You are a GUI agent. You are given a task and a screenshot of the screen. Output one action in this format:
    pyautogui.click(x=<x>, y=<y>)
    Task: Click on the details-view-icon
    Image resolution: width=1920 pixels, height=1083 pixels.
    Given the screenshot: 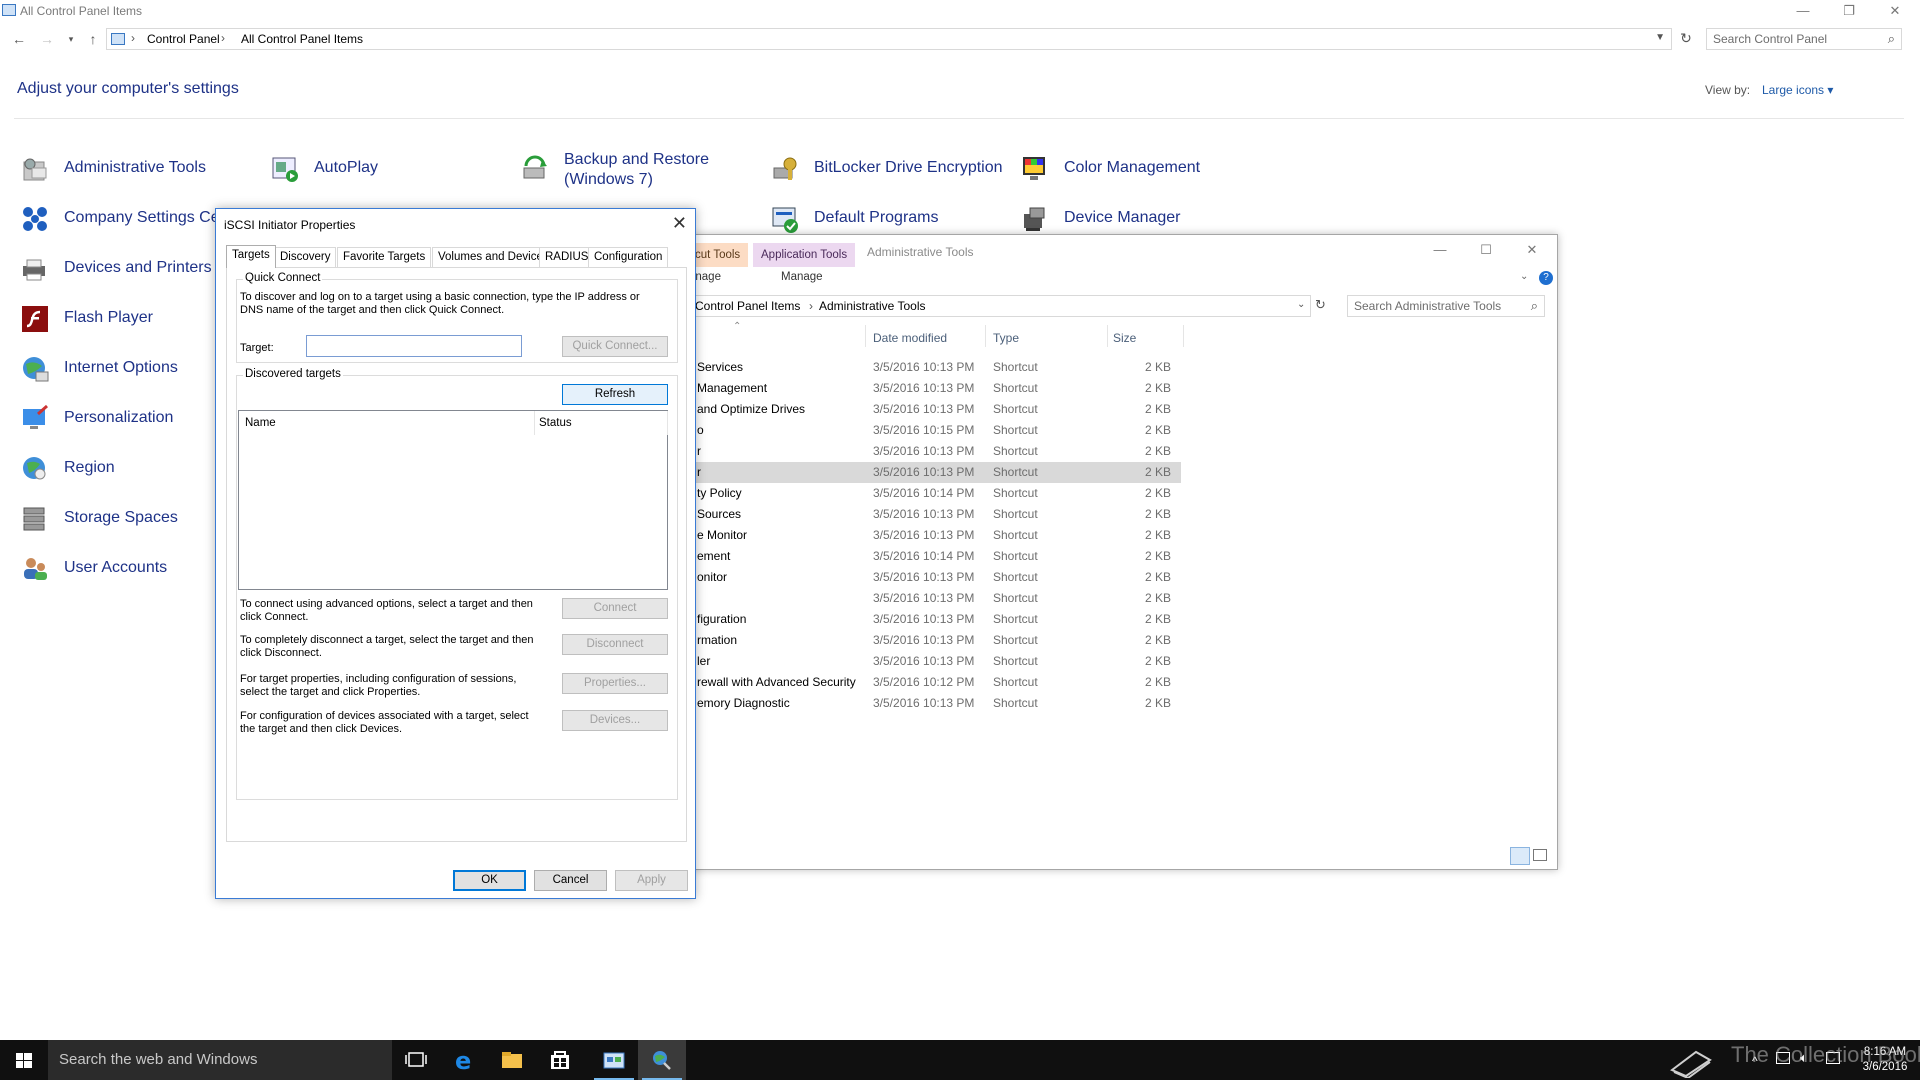 What is the action you would take?
    pyautogui.click(x=1520, y=856)
    